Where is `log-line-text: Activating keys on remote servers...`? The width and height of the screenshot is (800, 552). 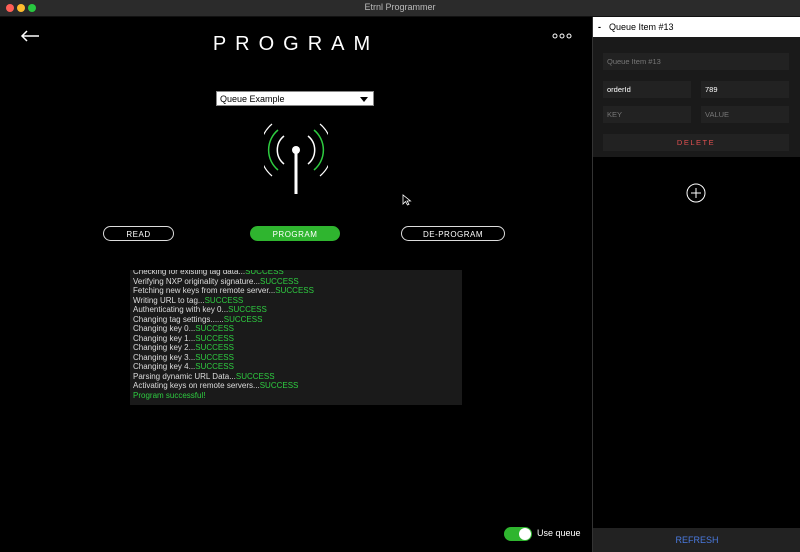
log-line-text: Activating keys on remote servers... is located at coordinates (196, 385).